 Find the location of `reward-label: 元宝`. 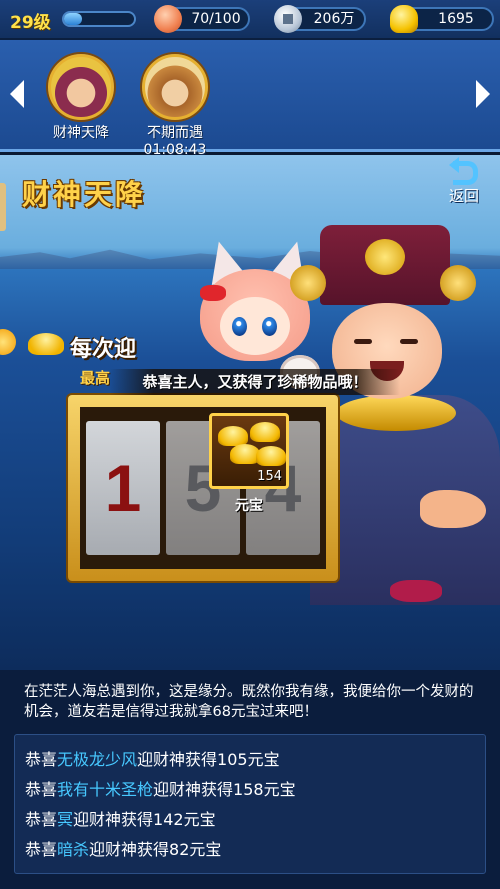

reward-label: 元宝 is located at coordinates (249, 506).